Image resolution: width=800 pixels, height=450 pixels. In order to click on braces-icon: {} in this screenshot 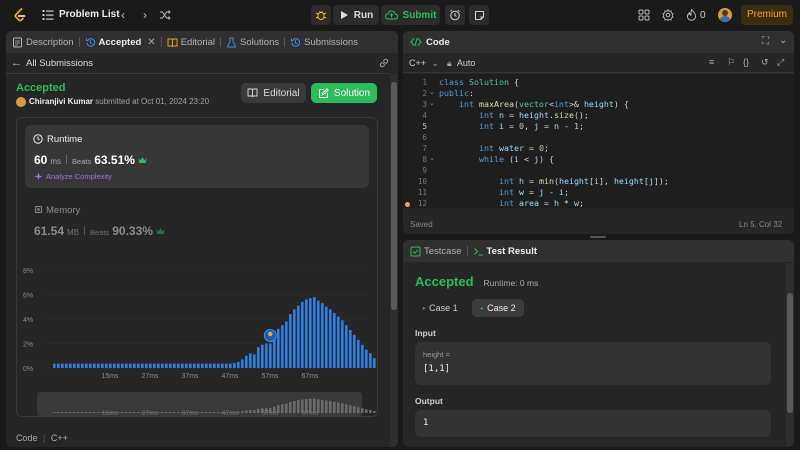, I will do `click(746, 62)`.